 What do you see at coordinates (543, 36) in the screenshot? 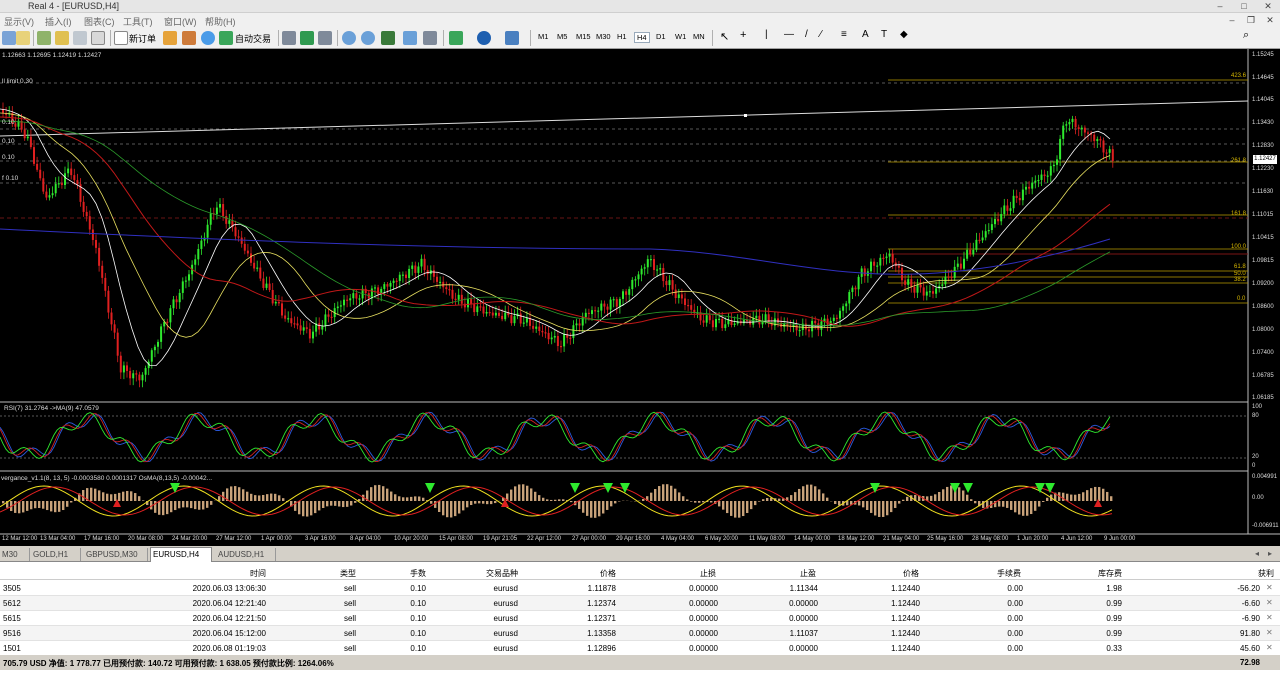
I see `timeframe-m1: M1` at bounding box center [543, 36].